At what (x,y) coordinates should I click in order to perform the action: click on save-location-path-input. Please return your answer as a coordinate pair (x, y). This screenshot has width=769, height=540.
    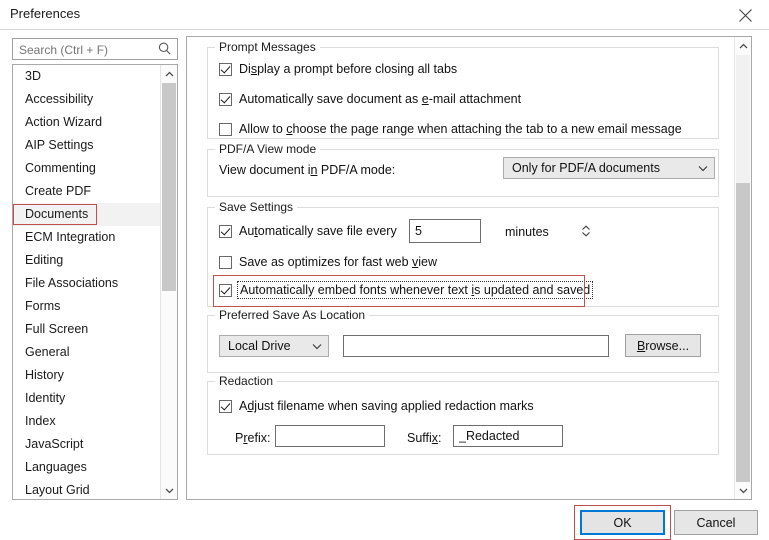
    Looking at the image, I should click on (476, 346).